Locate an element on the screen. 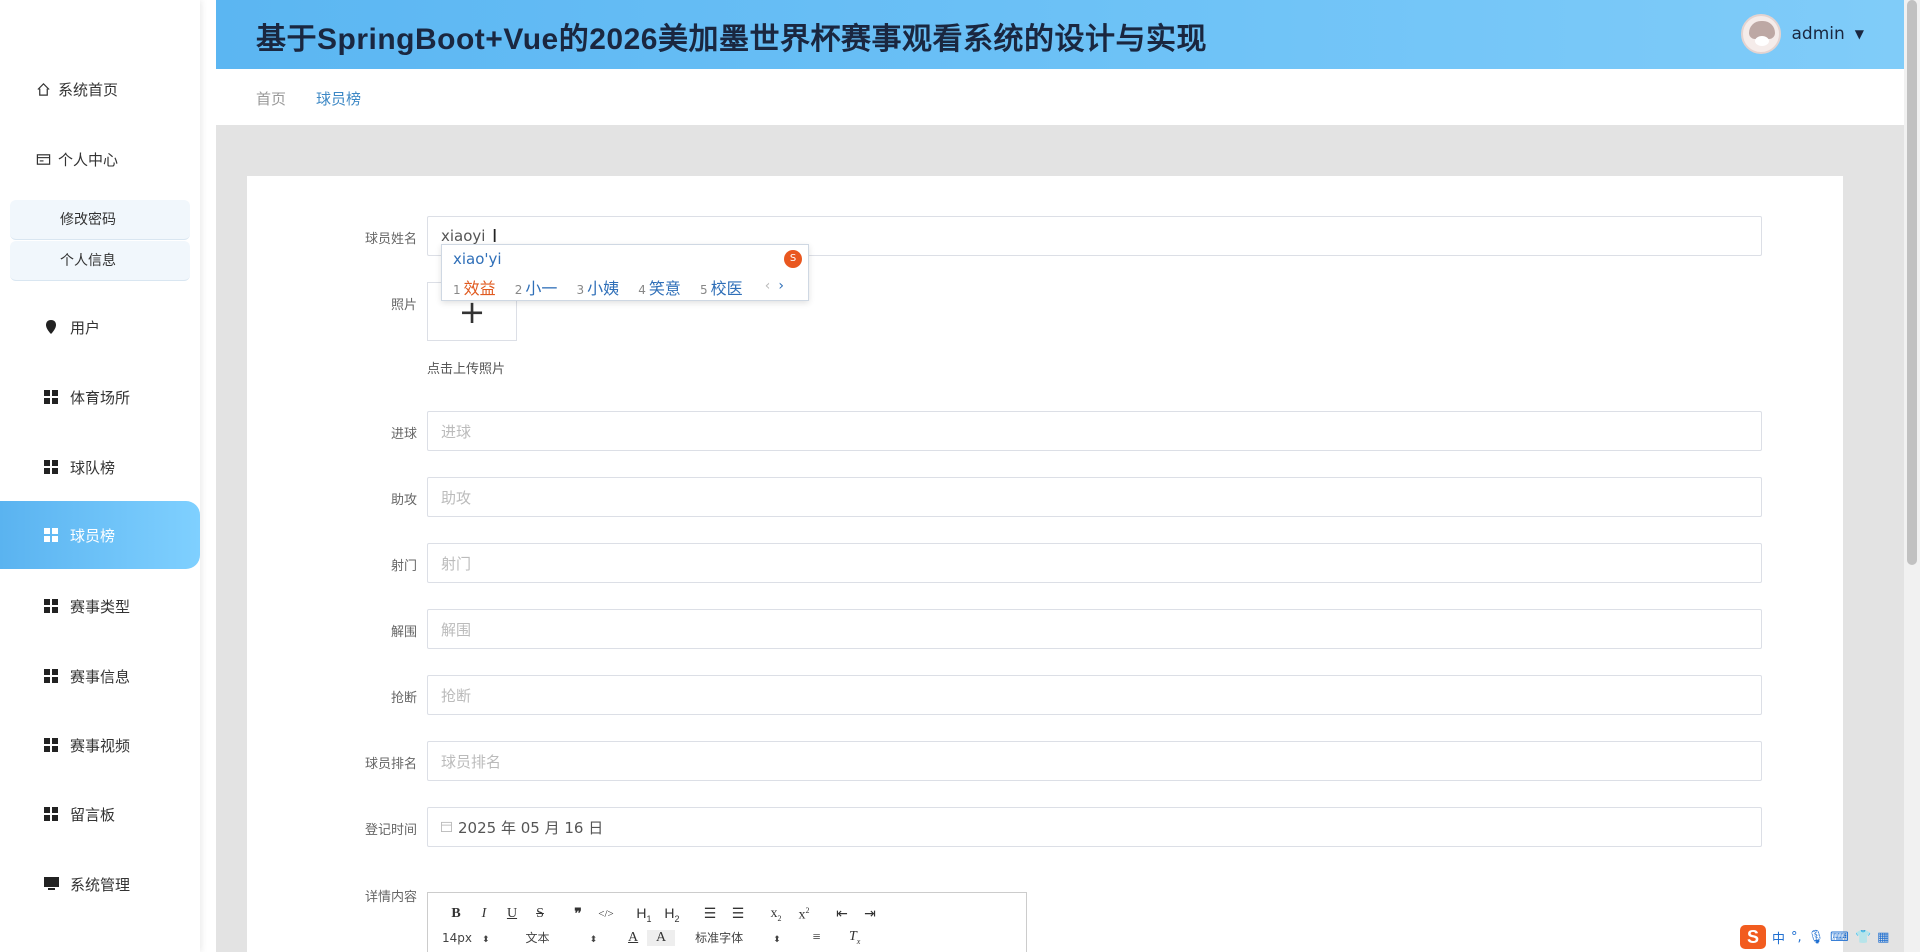 Image resolution: width=1920 pixels, height=952 pixels. scrollbar-thumb is located at coordinates (1912, 282).